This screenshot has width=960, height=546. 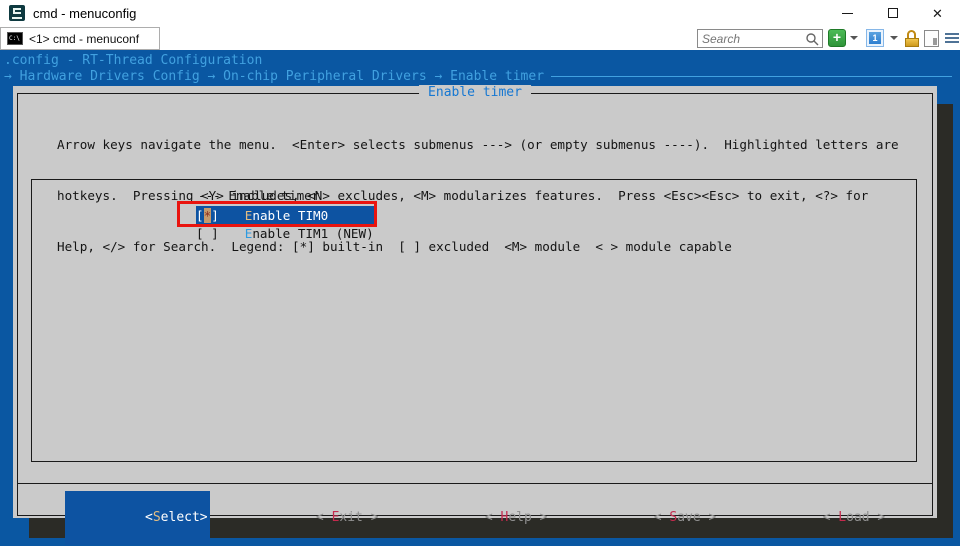 I want to click on item-label: nable TIM1 (NEW), so click(x=313, y=233).